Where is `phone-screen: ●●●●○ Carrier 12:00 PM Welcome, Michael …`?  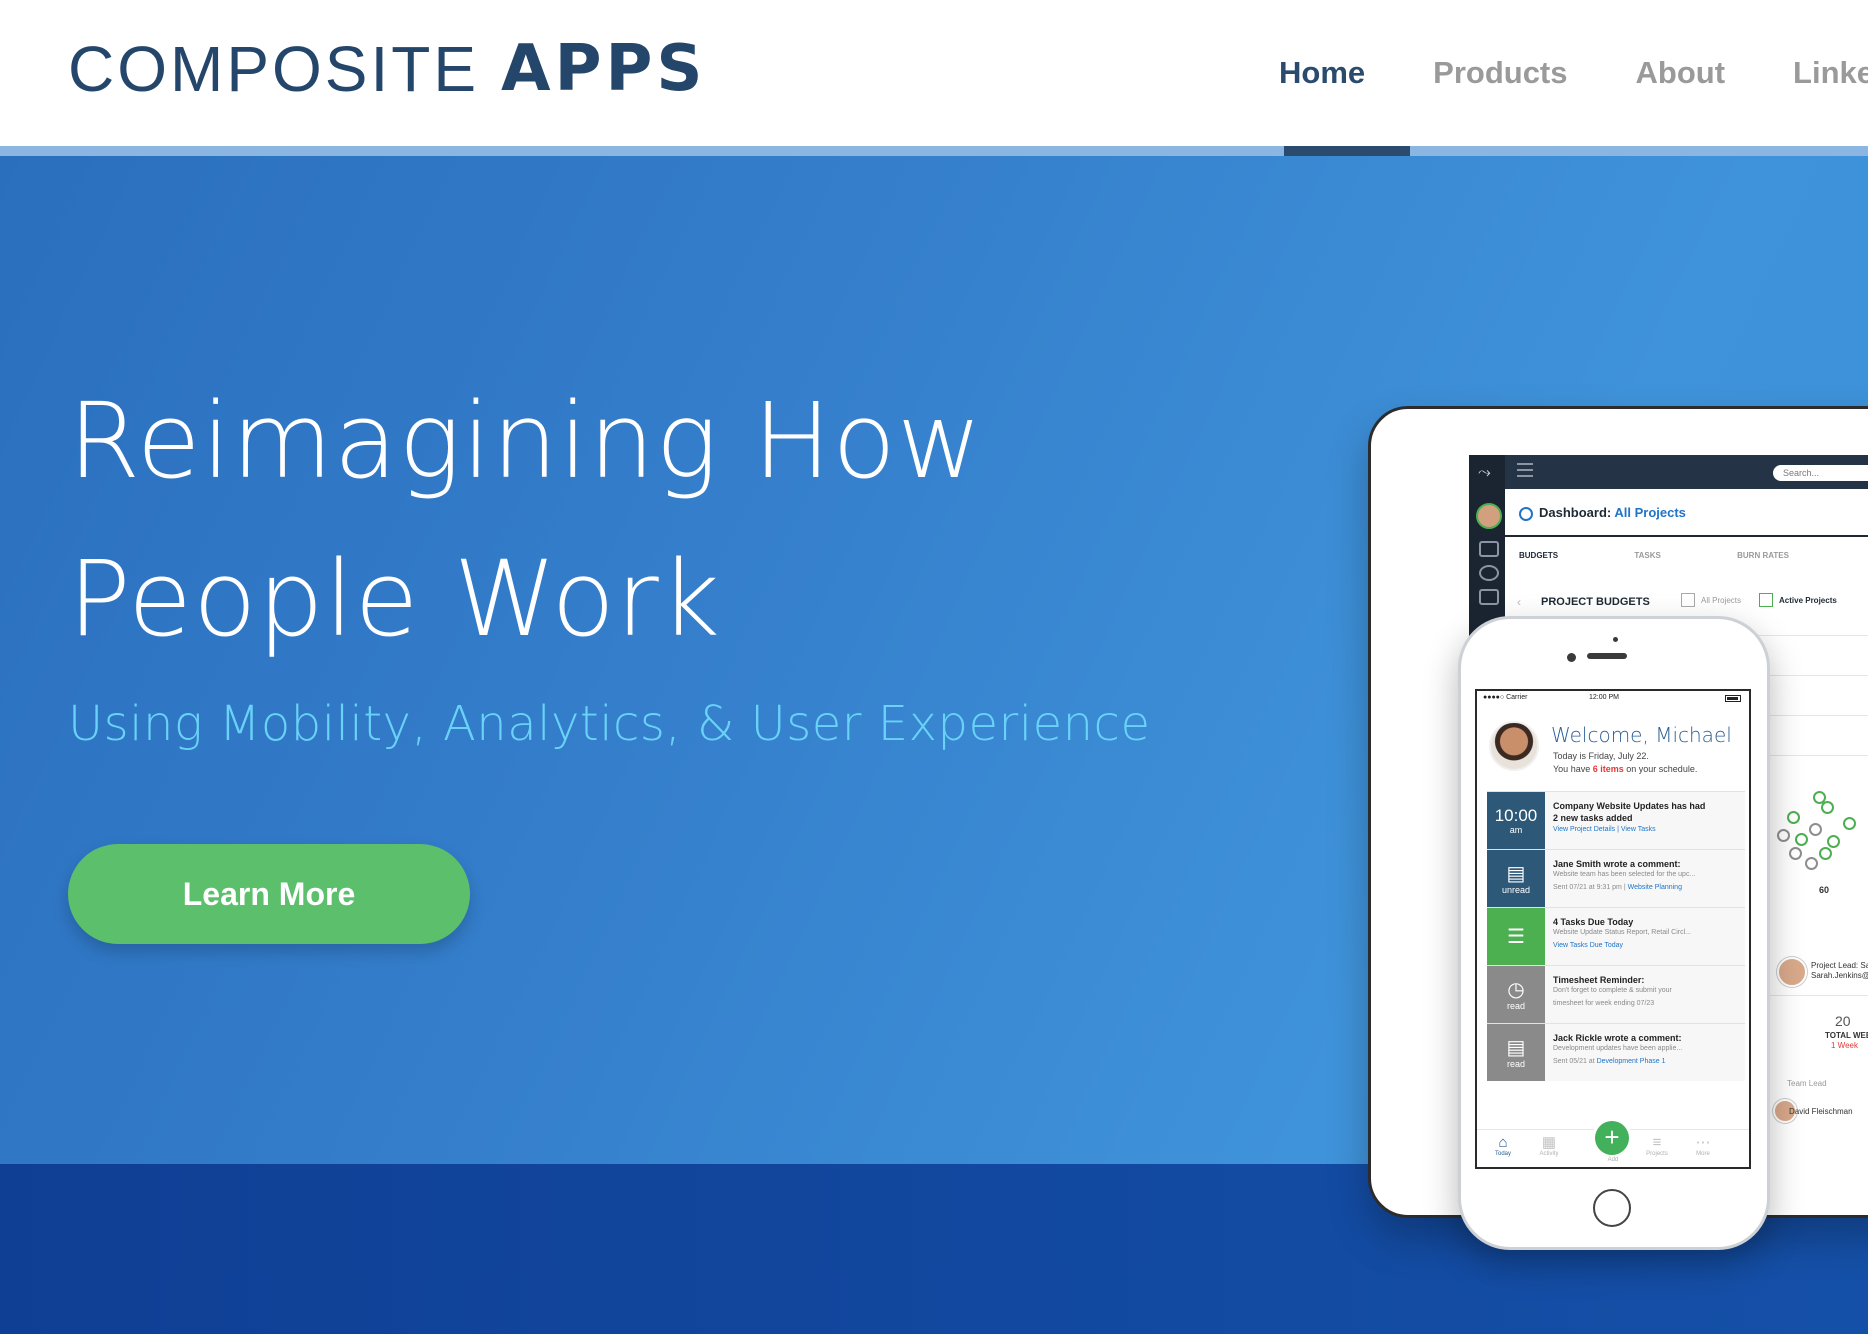
phone-screen: ●●●●○ Carrier 12:00 PM Welcome, Michael … is located at coordinates (1613, 929).